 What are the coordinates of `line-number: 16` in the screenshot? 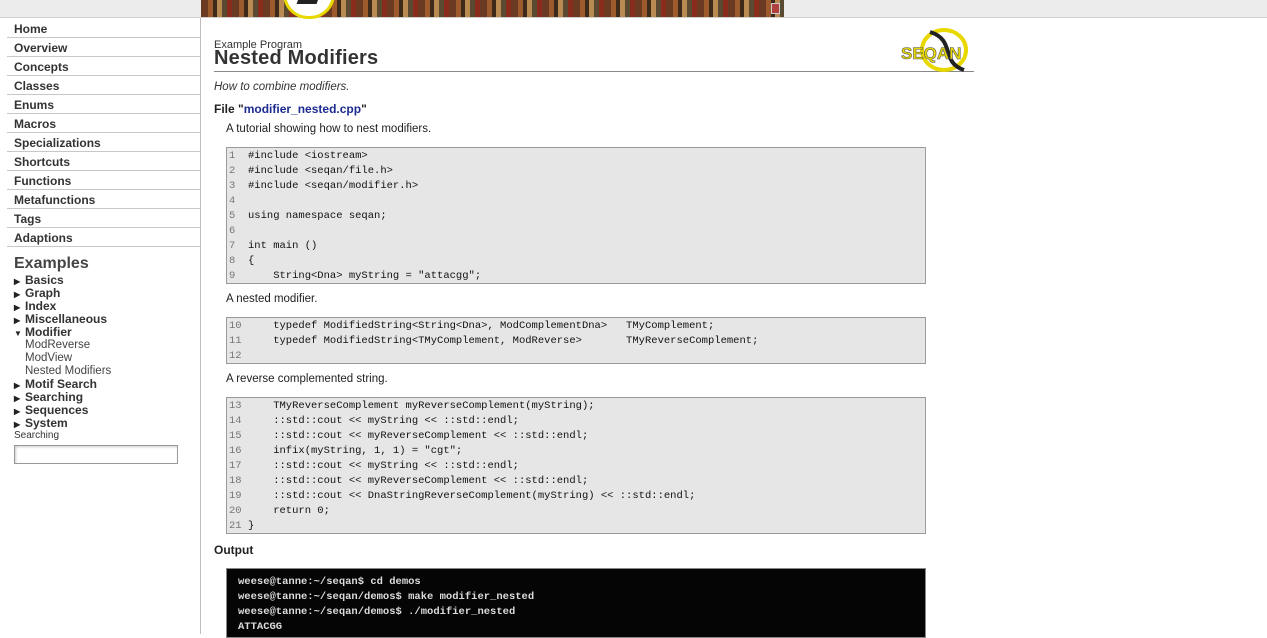 It's located at (235, 451).